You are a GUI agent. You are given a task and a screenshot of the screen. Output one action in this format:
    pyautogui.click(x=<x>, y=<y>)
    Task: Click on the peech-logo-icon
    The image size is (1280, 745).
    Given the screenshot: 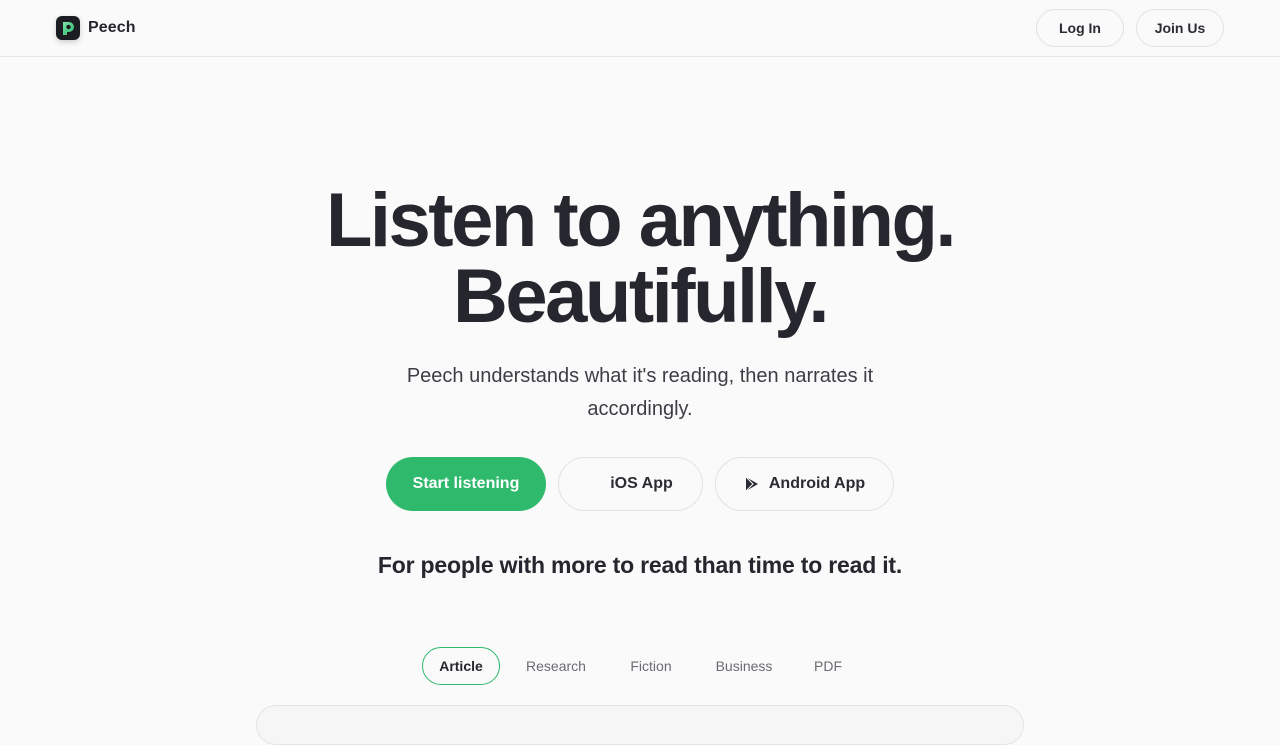 What is the action you would take?
    pyautogui.click(x=68, y=28)
    